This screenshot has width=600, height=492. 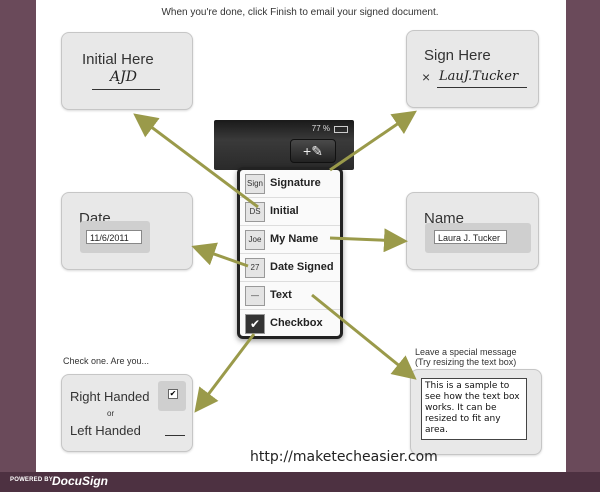 What do you see at coordinates (373, 141) in the screenshot?
I see `arrow-to-signature` at bounding box center [373, 141].